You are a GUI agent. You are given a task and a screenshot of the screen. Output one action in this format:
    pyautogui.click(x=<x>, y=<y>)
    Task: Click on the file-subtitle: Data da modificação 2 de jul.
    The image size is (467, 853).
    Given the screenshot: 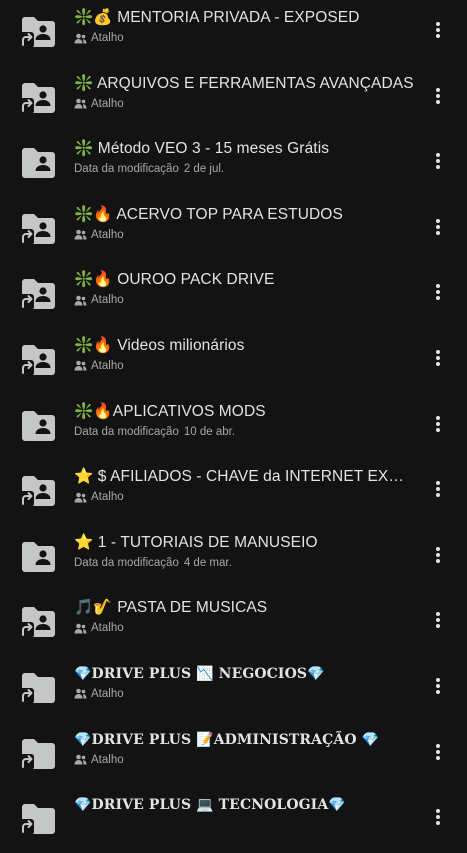 What is the action you would take?
    pyautogui.click(x=149, y=169)
    